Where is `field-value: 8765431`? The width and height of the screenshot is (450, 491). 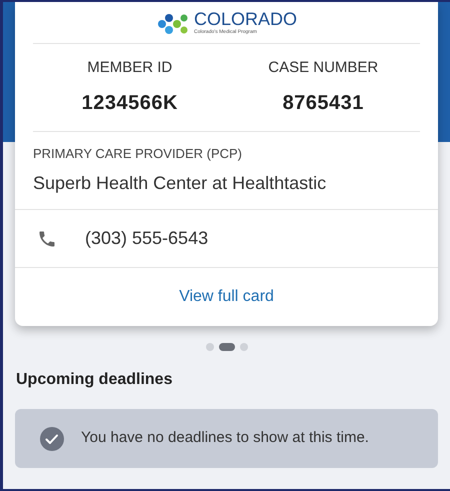 field-value: 8765431 is located at coordinates (323, 103).